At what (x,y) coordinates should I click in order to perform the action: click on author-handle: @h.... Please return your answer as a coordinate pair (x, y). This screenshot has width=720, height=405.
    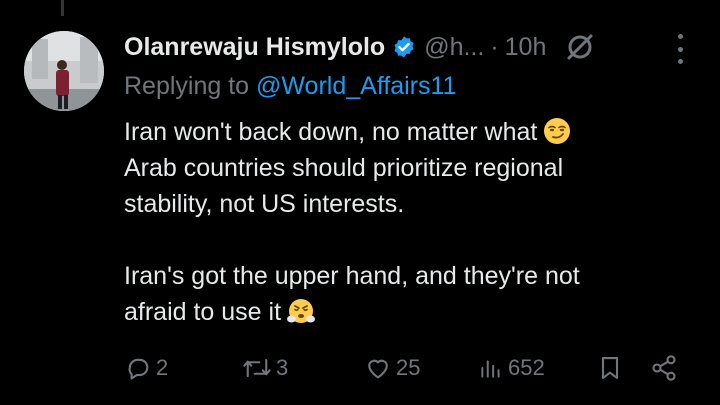
    Looking at the image, I should click on (454, 47).